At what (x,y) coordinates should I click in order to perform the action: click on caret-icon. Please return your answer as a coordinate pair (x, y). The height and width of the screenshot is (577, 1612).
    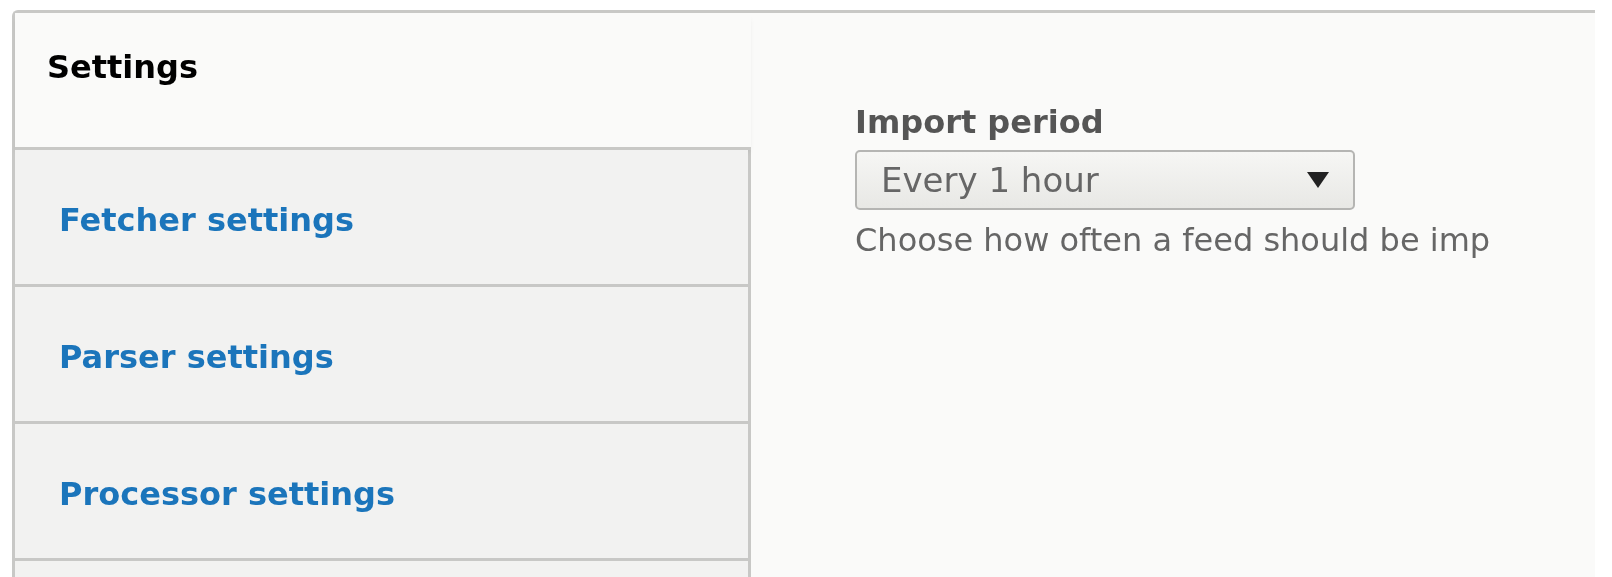
    Looking at the image, I should click on (1318, 180).